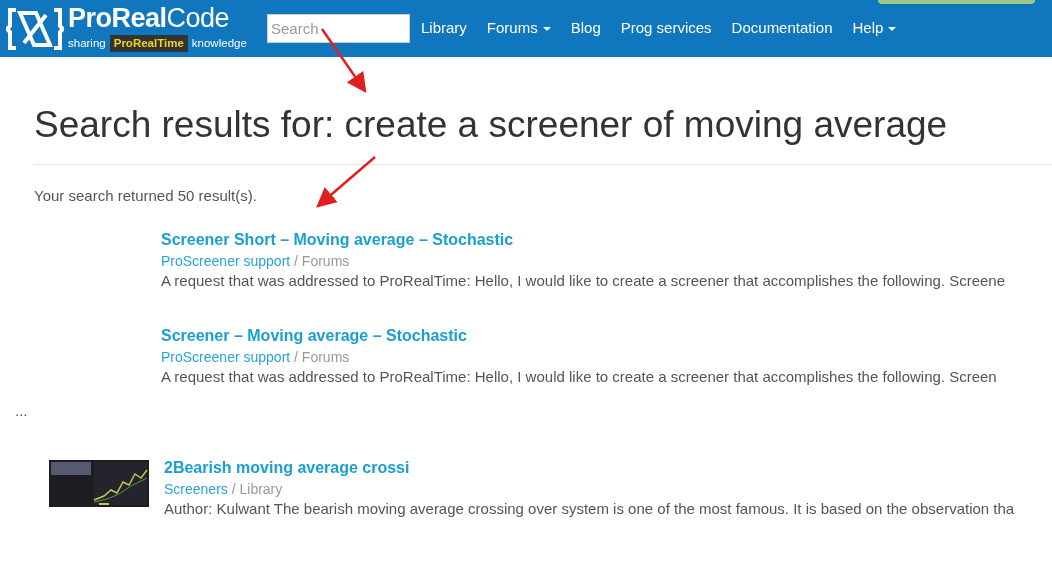  What do you see at coordinates (579, 376) in the screenshot?
I see `result-snippet: A request that was addressed to ProRealTime: Hello, I would like to create a screener that accomplishes the following. Screen` at bounding box center [579, 376].